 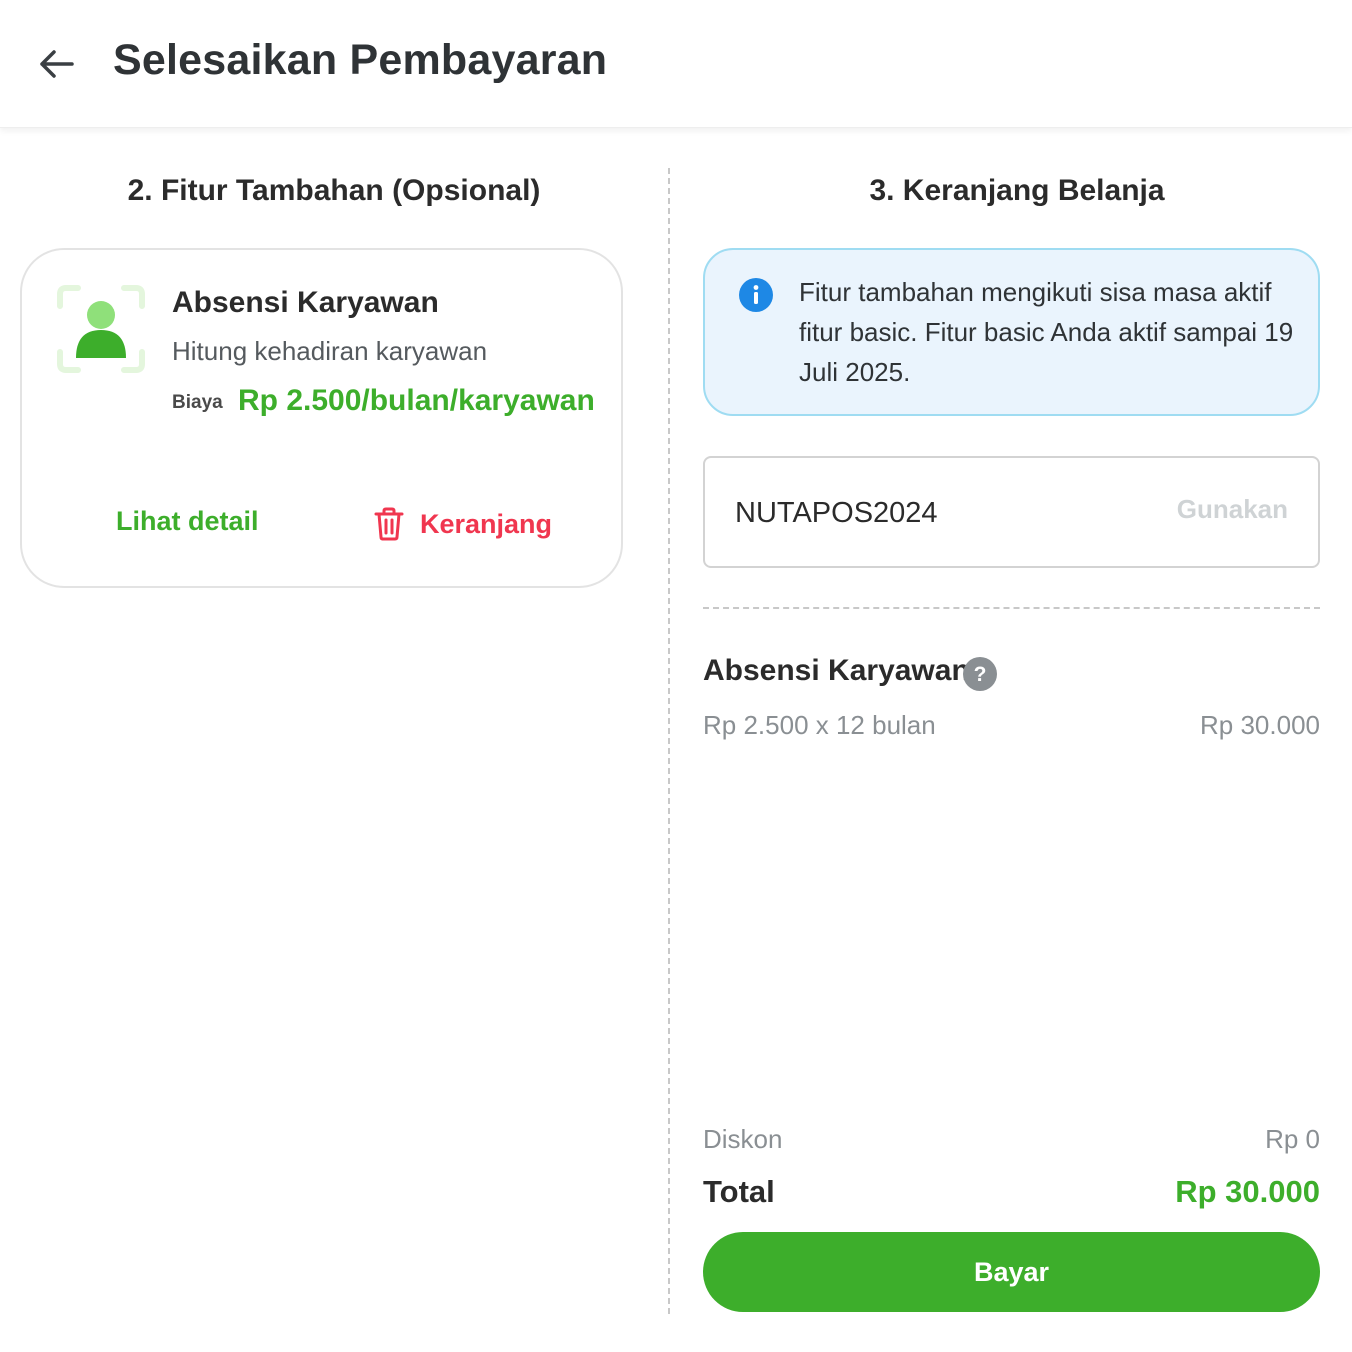 What do you see at coordinates (945, 513) in the screenshot?
I see `promo-code-input` at bounding box center [945, 513].